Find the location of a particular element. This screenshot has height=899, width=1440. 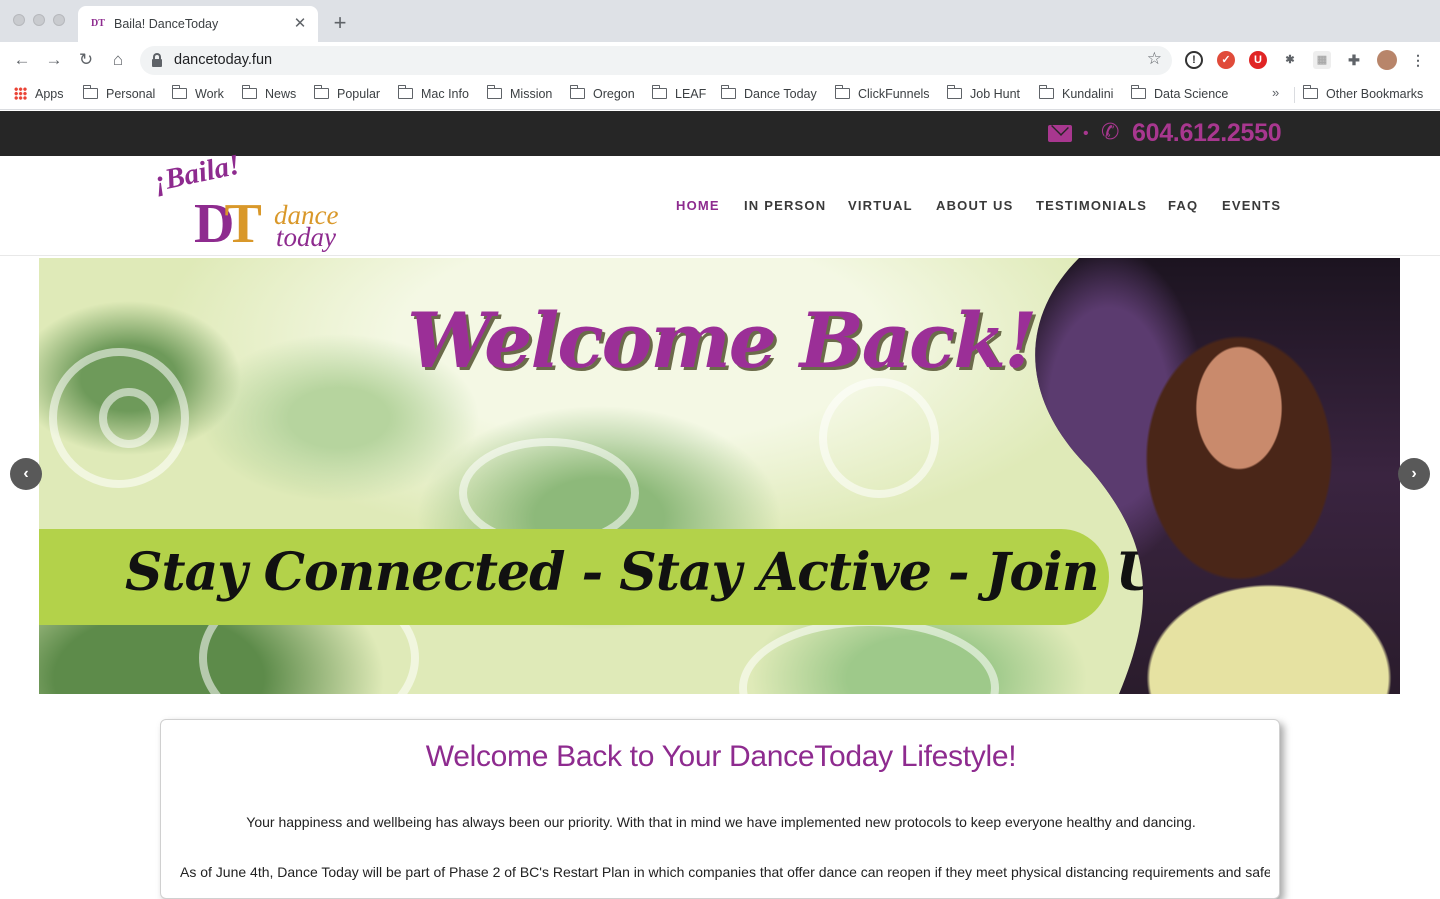

apps-grid-icon is located at coordinates (20, 93).